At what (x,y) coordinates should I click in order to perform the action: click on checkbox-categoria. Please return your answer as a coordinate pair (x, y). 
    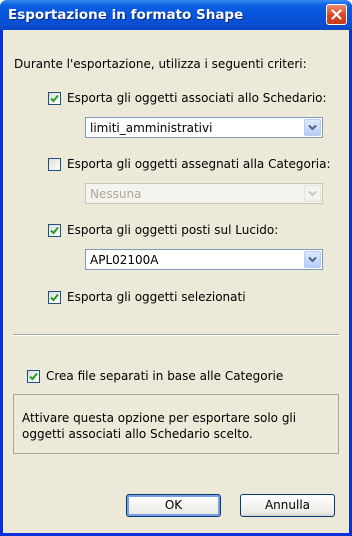
    Looking at the image, I should click on (54, 164).